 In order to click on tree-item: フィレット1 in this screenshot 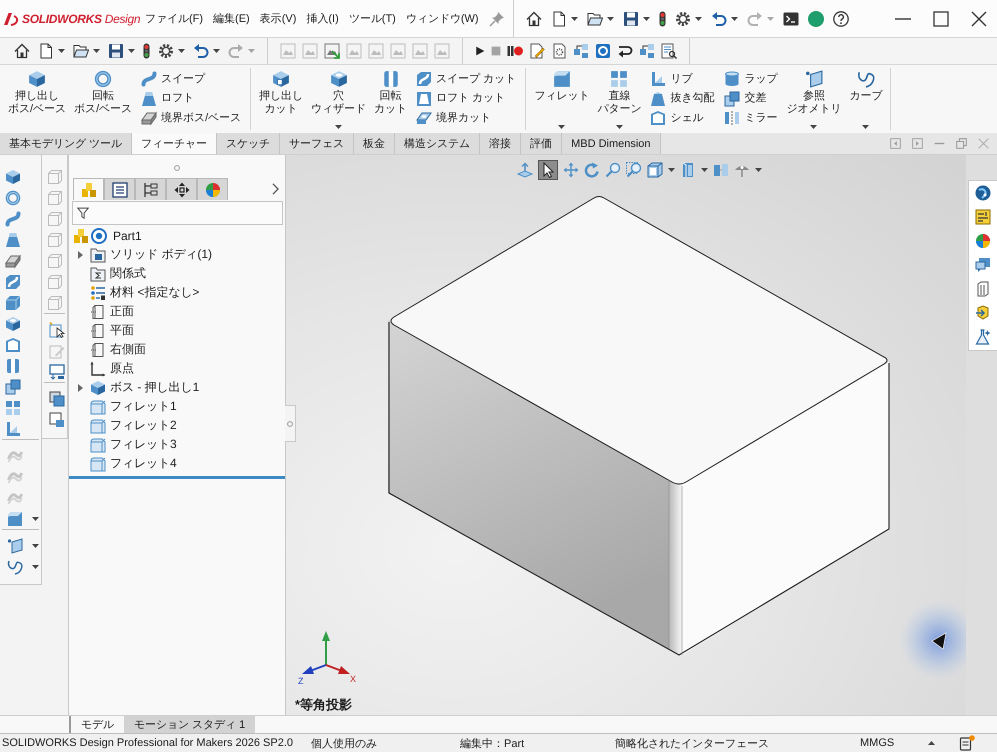, I will do `click(177, 406)`.